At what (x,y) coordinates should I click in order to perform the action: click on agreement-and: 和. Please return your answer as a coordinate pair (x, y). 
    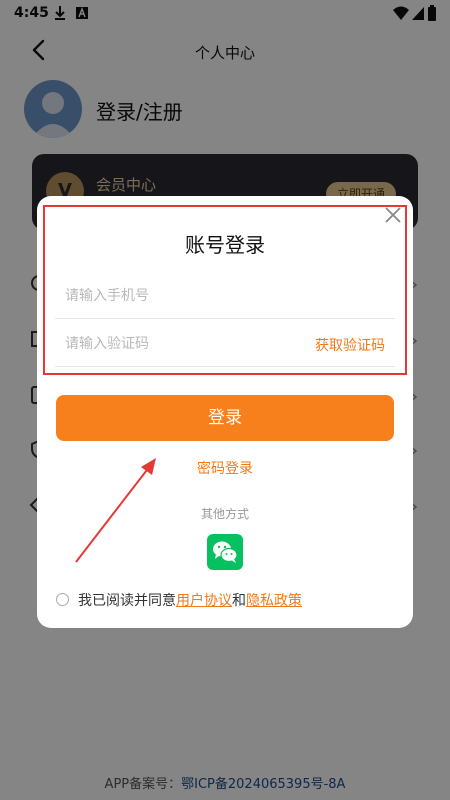
    Looking at the image, I should click on (239, 601).